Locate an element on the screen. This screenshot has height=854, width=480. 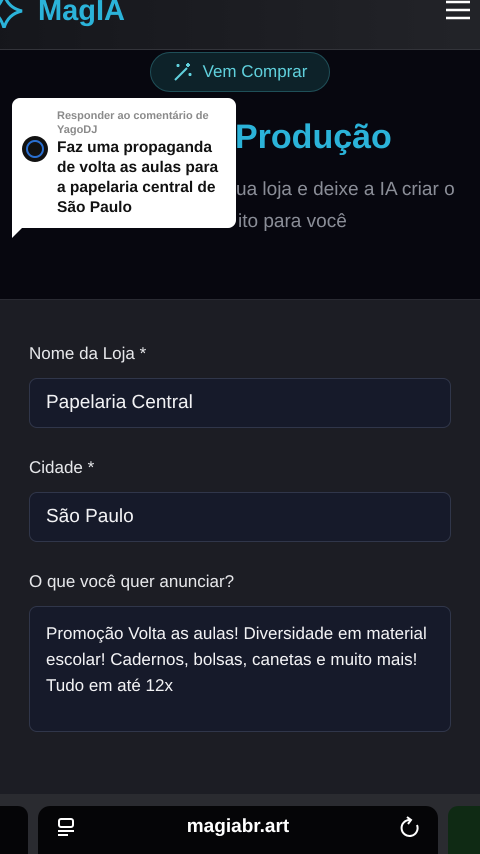
input-field: São Paulo is located at coordinates (240, 517).